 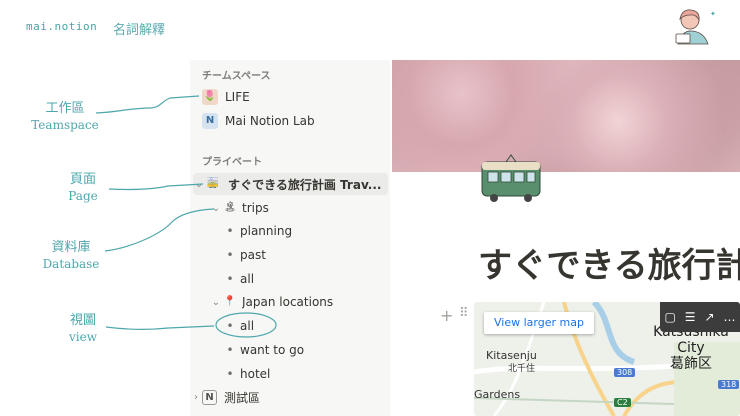 I want to click on tram-icon: 🚋, so click(x=213, y=183).